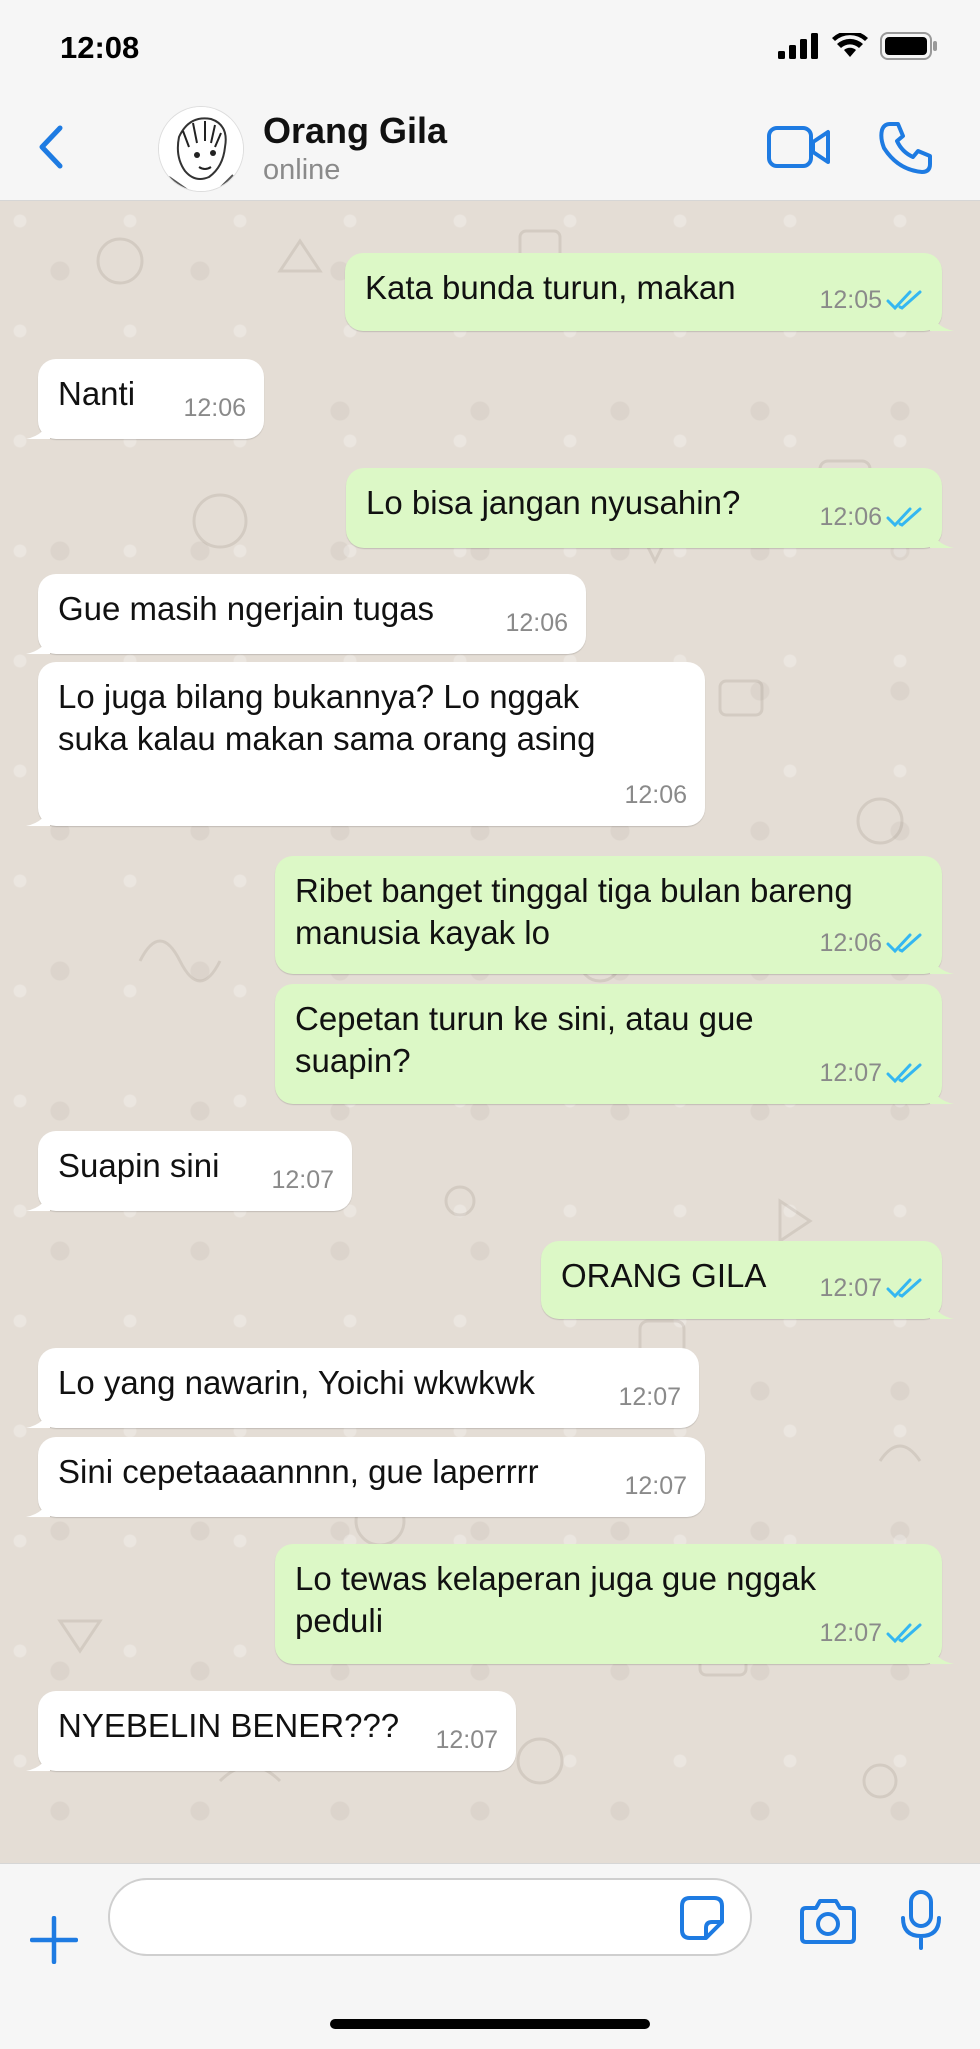 This screenshot has width=980, height=2049. I want to click on message-meta: 12:05, so click(871, 300).